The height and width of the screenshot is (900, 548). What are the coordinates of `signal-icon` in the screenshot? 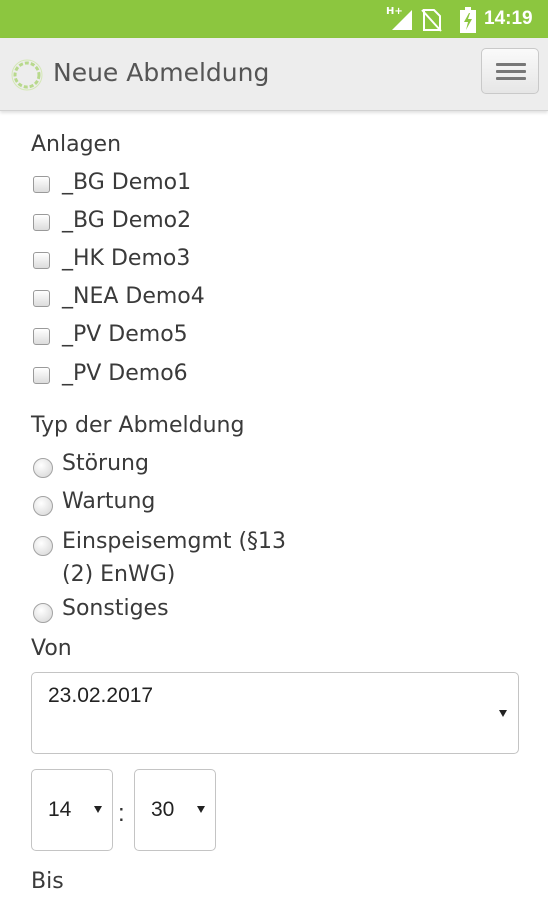 It's located at (402, 20).